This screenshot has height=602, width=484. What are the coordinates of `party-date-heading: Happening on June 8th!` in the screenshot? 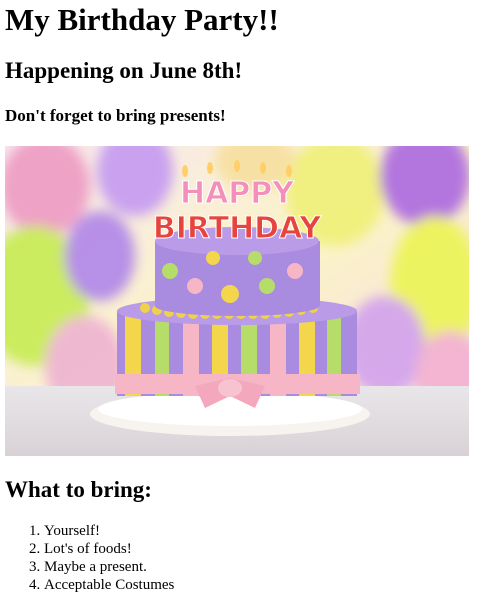 It's located at (124, 70).